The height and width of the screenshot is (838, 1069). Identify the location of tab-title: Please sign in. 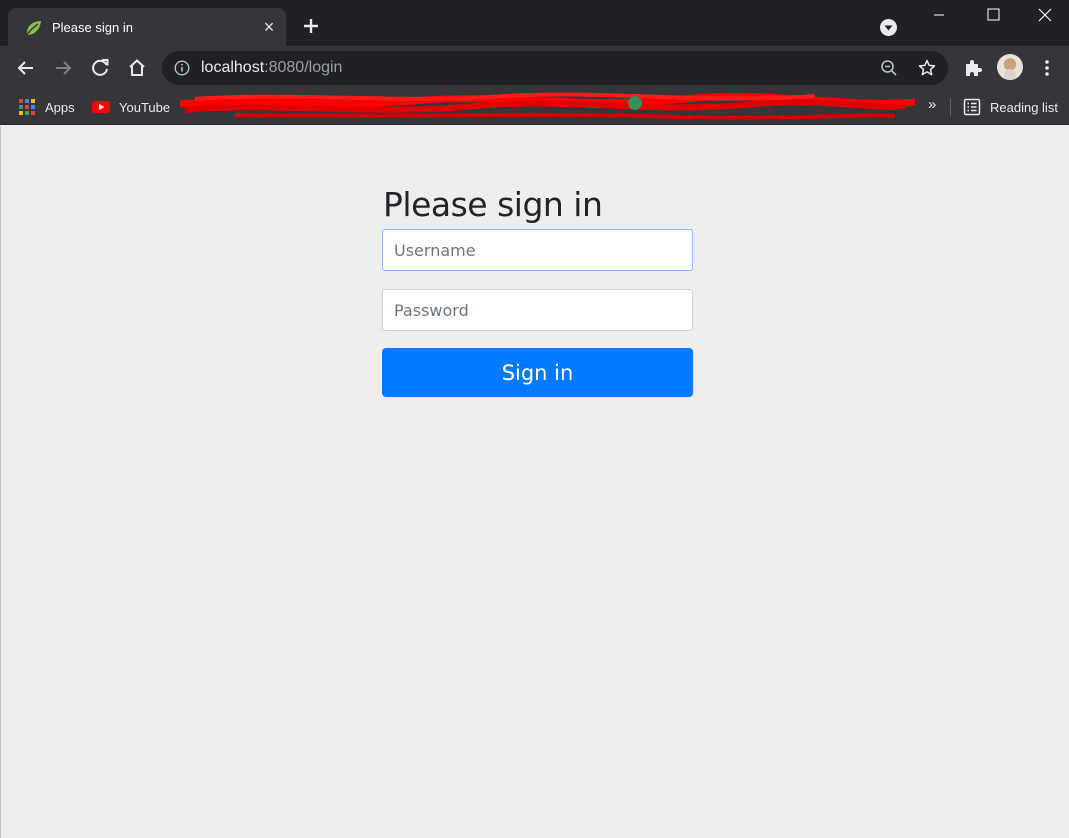
(92, 27).